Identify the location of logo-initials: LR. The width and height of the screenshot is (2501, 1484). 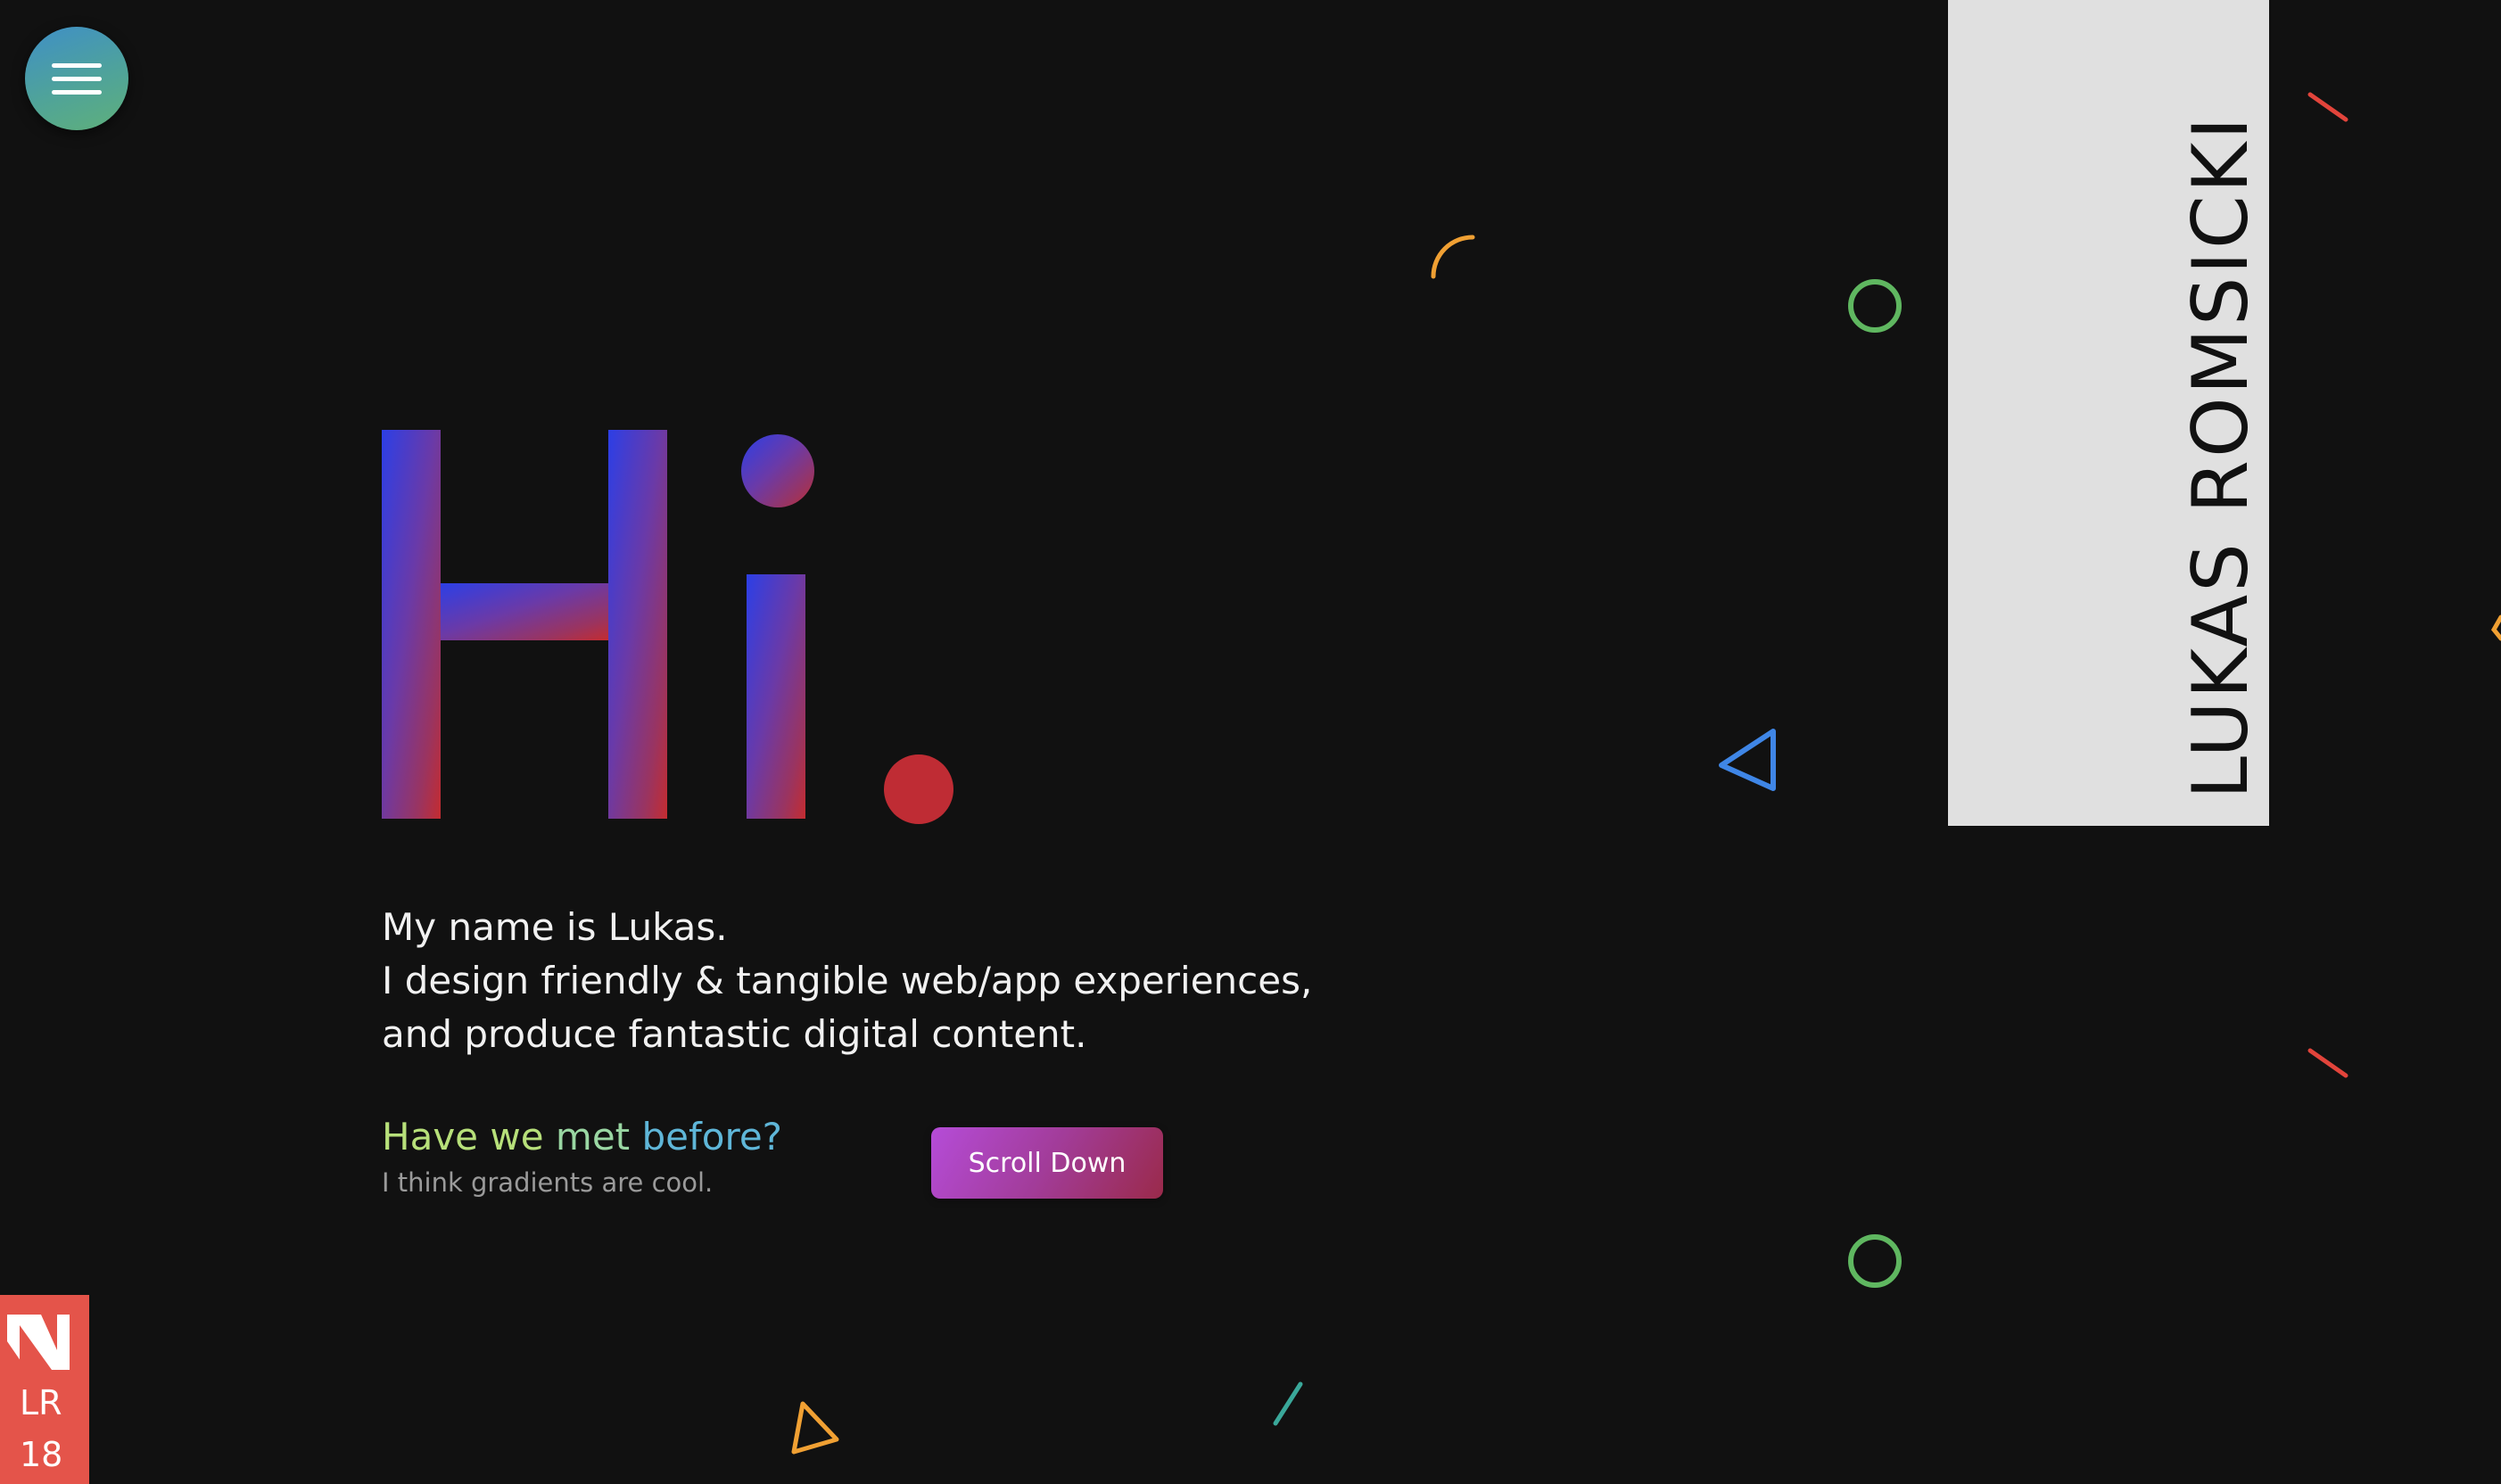
(41, 1402).